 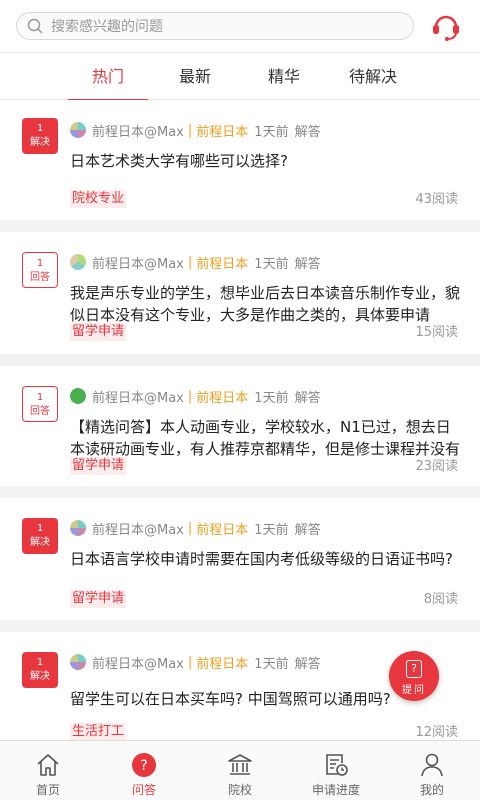 I want to click on header: 搜索感兴趣的问题, so click(x=240, y=26).